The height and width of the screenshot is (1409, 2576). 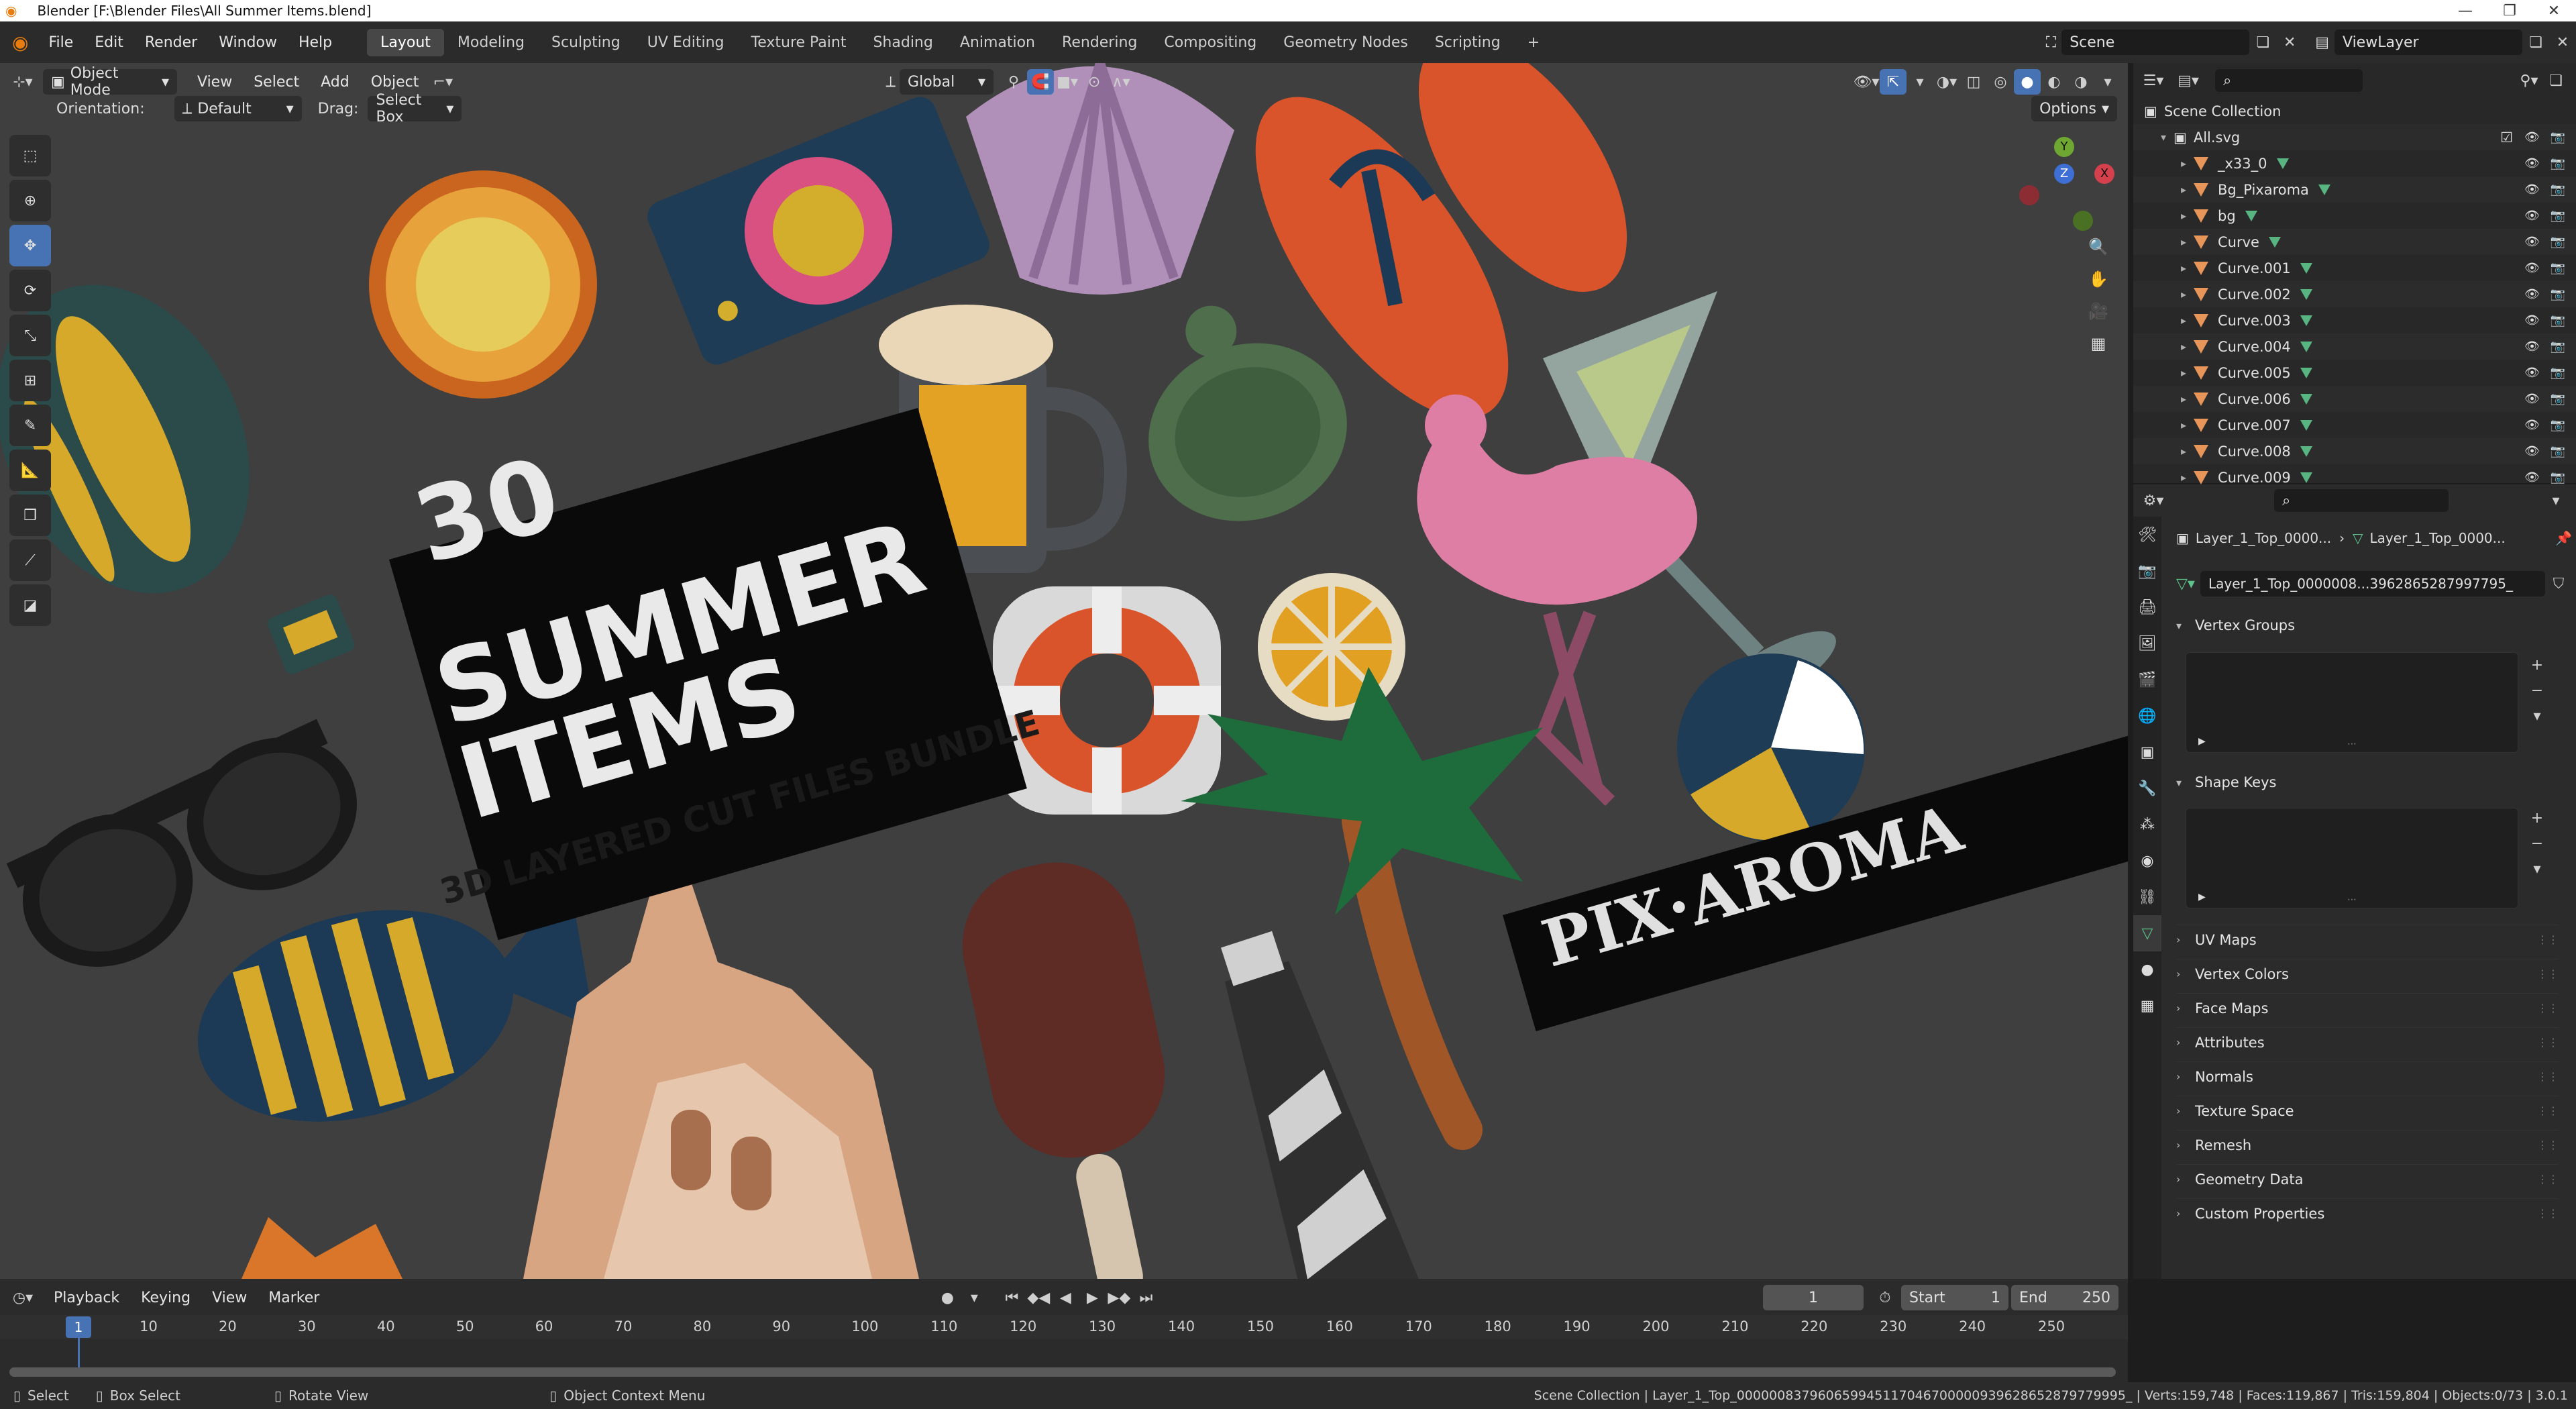 What do you see at coordinates (30, 335) in the screenshot?
I see `scale-tool-icon: ⤡` at bounding box center [30, 335].